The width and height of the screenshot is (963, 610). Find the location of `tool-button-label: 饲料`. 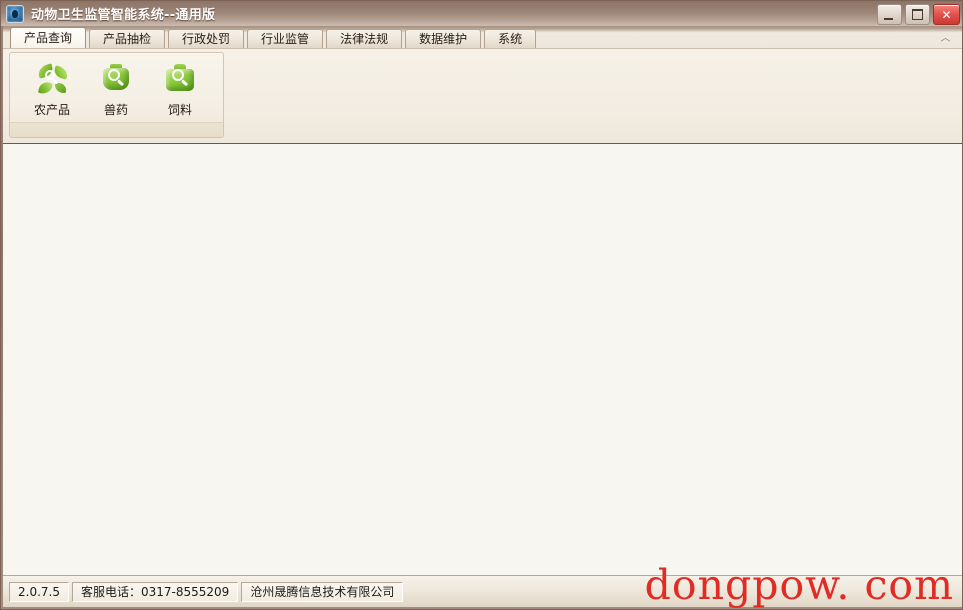

tool-button-label: 饲料 is located at coordinates (179, 110).